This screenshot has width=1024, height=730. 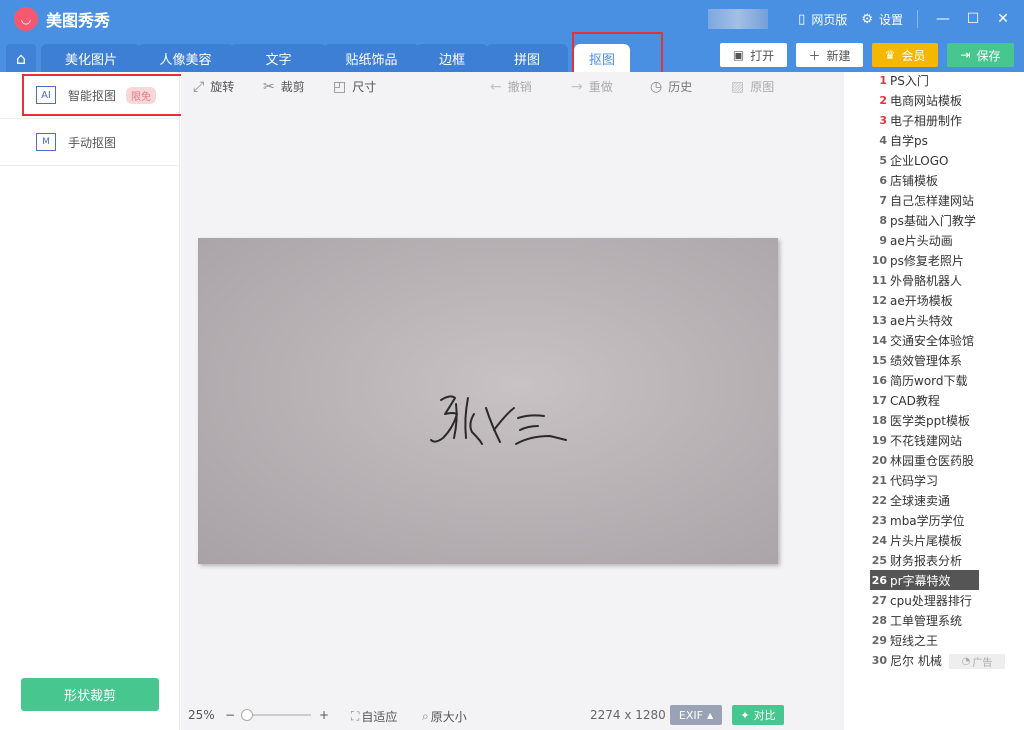 What do you see at coordinates (21, 58) in the screenshot?
I see `home-icon: ⌂` at bounding box center [21, 58].